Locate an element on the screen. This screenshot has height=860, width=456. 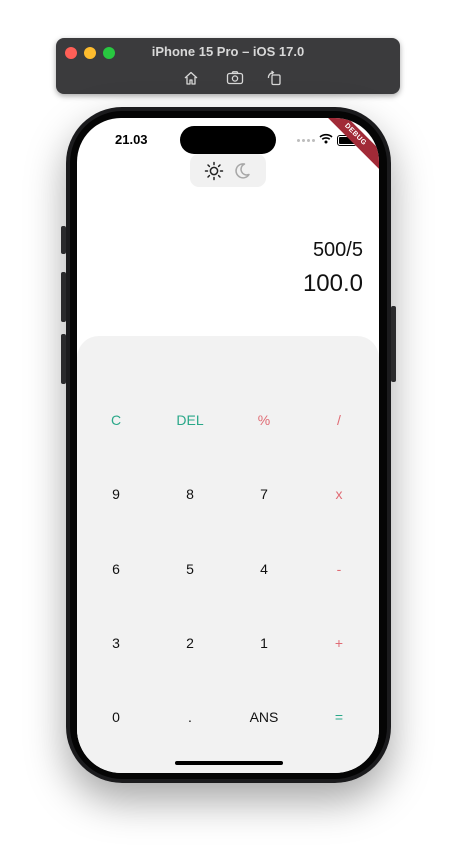
simulator-title: iPhone 15 Pro – iOS 17.0 is located at coordinates (228, 51).